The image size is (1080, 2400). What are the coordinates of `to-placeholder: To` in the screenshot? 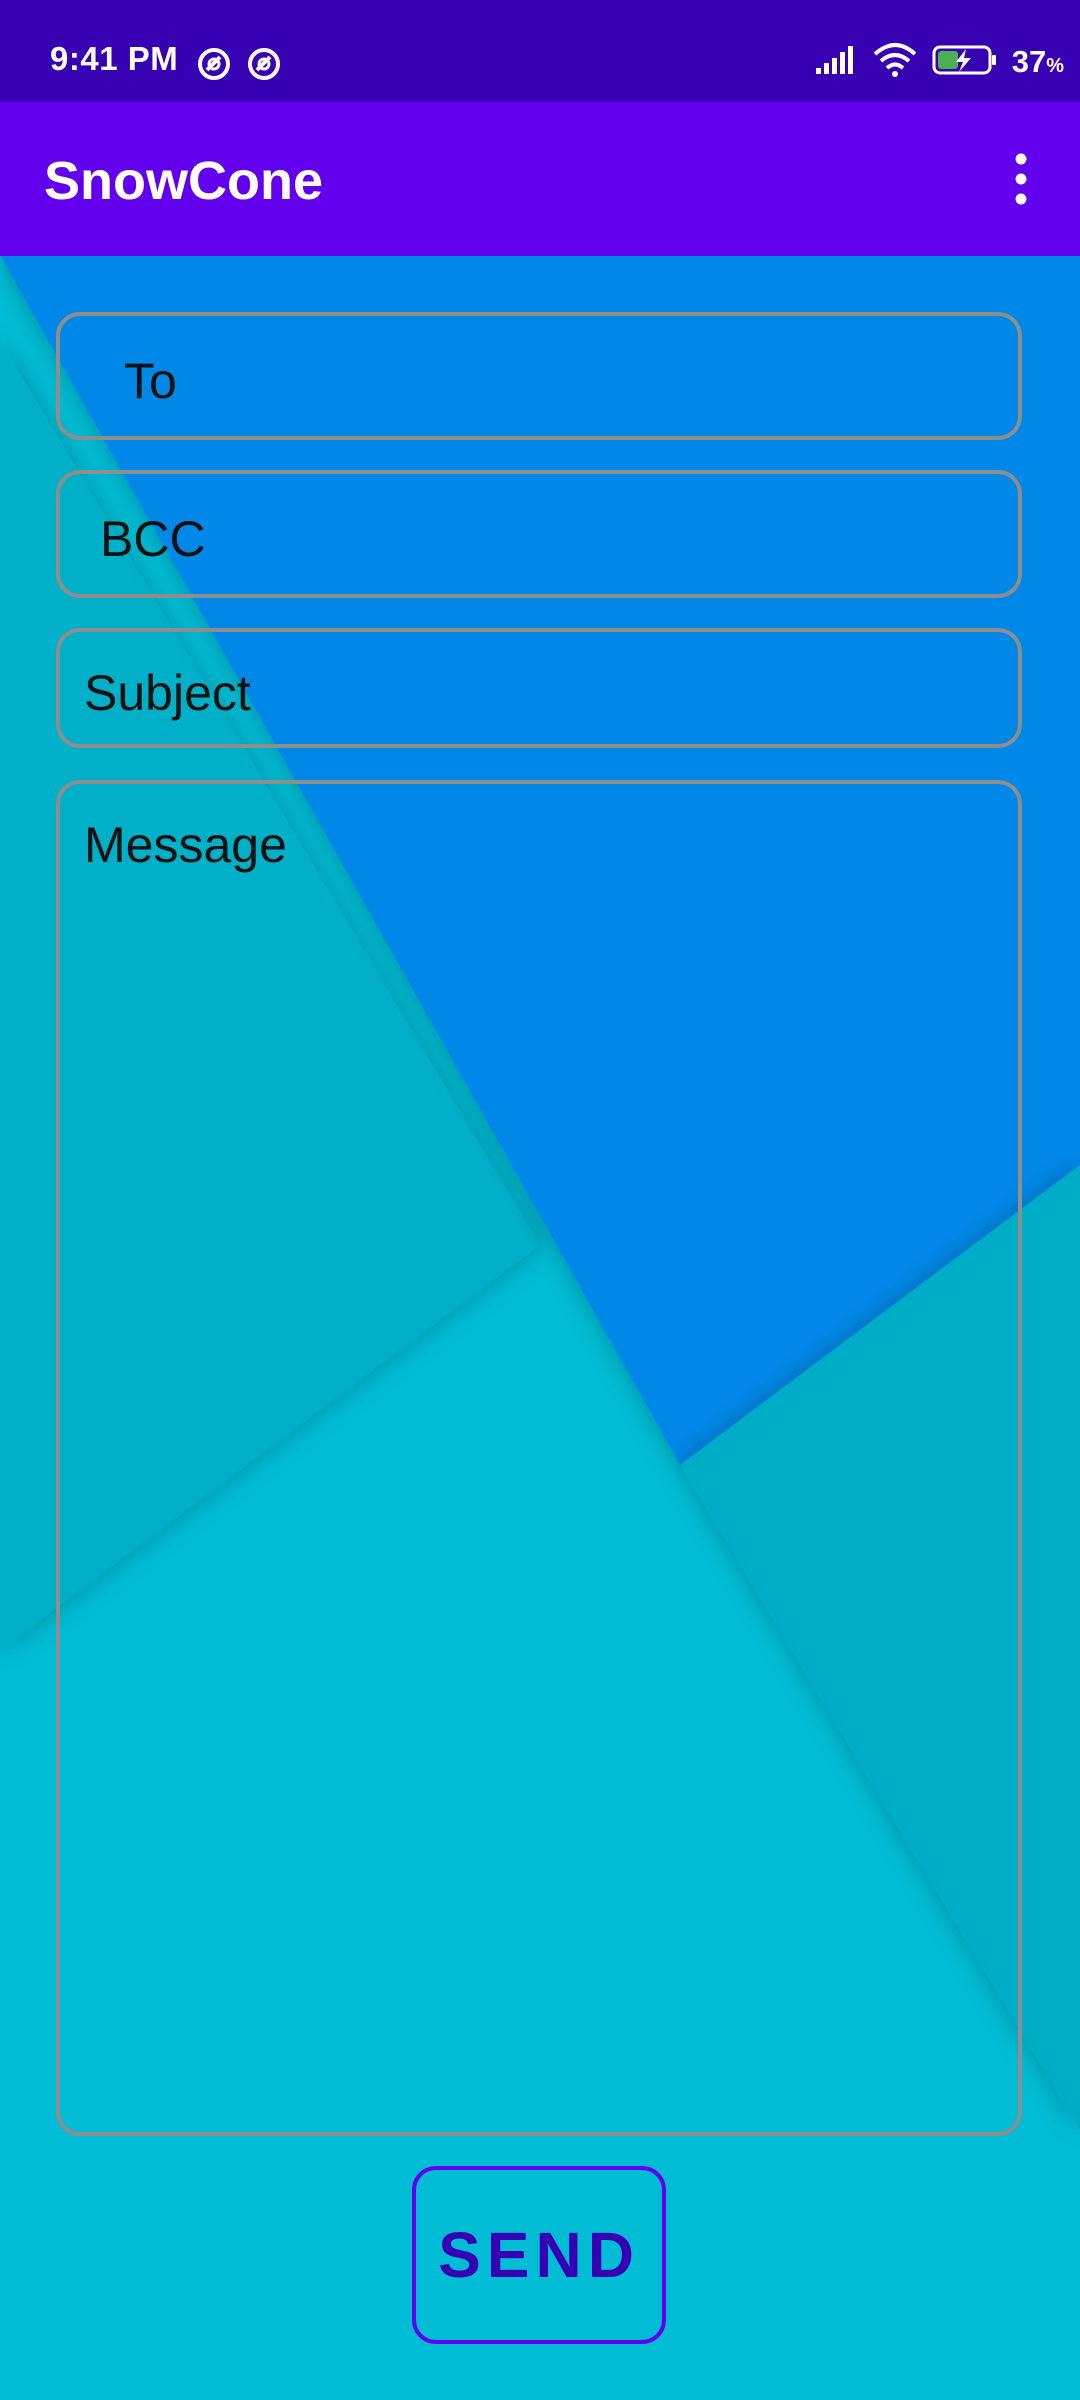 It's located at (150, 381).